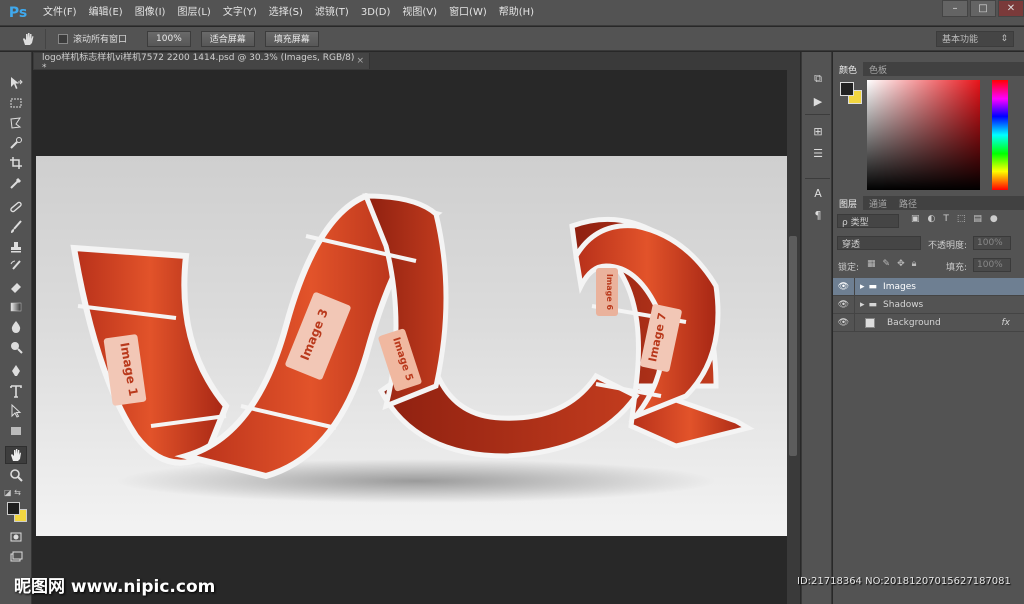  What do you see at coordinates (955, 8) in the screenshot?
I see `minimize-button: –` at bounding box center [955, 8].